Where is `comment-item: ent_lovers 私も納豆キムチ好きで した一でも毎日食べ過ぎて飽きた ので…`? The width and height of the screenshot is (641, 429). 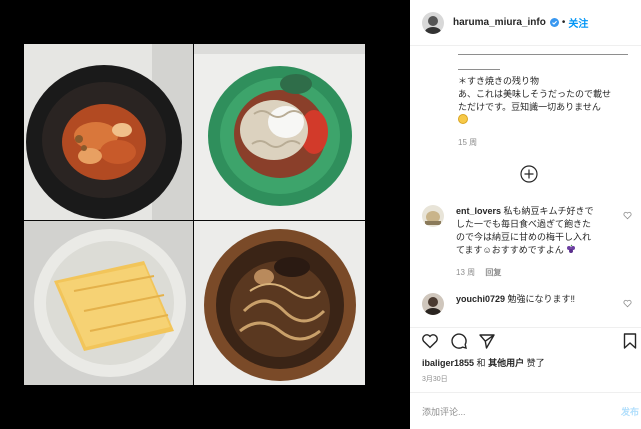
comment-item: ent_lovers 私も納豆キムチ好きで した一でも毎日食べ過ぎて飽きた ので… is located at coordinates (527, 242).